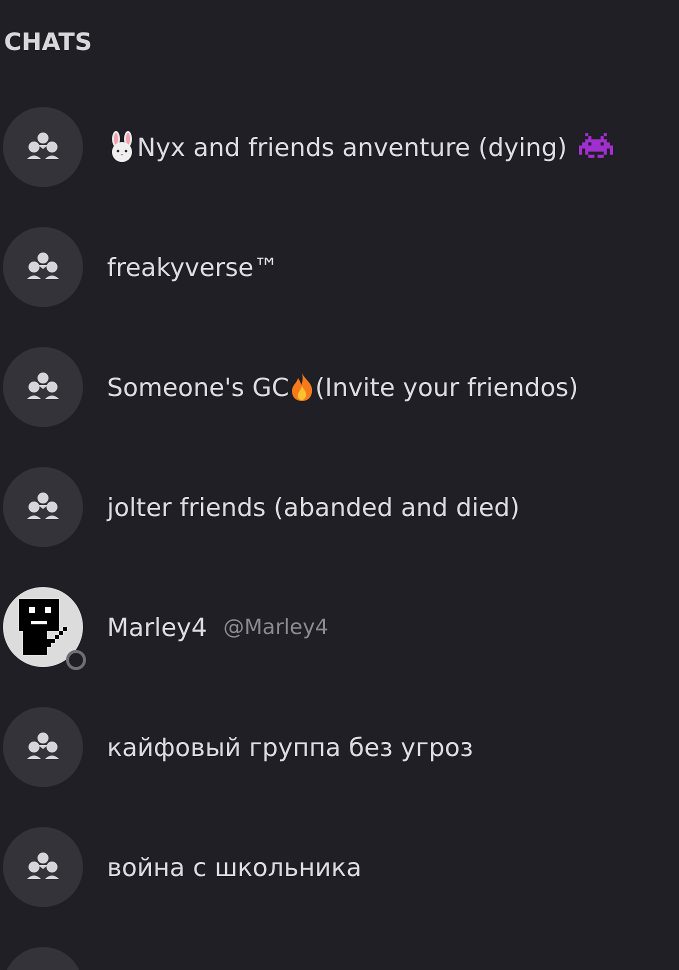  I want to click on chat-name: кайфовый группа без угроз, so click(290, 747).